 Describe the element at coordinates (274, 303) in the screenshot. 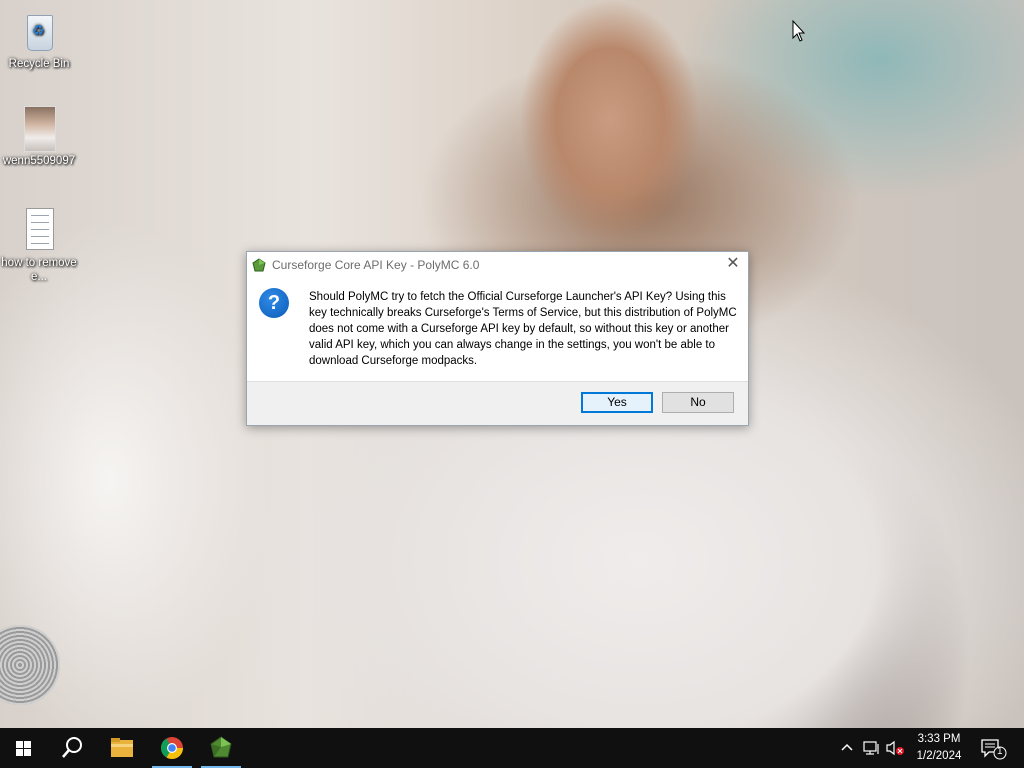

I see `question-icon: ?` at that location.